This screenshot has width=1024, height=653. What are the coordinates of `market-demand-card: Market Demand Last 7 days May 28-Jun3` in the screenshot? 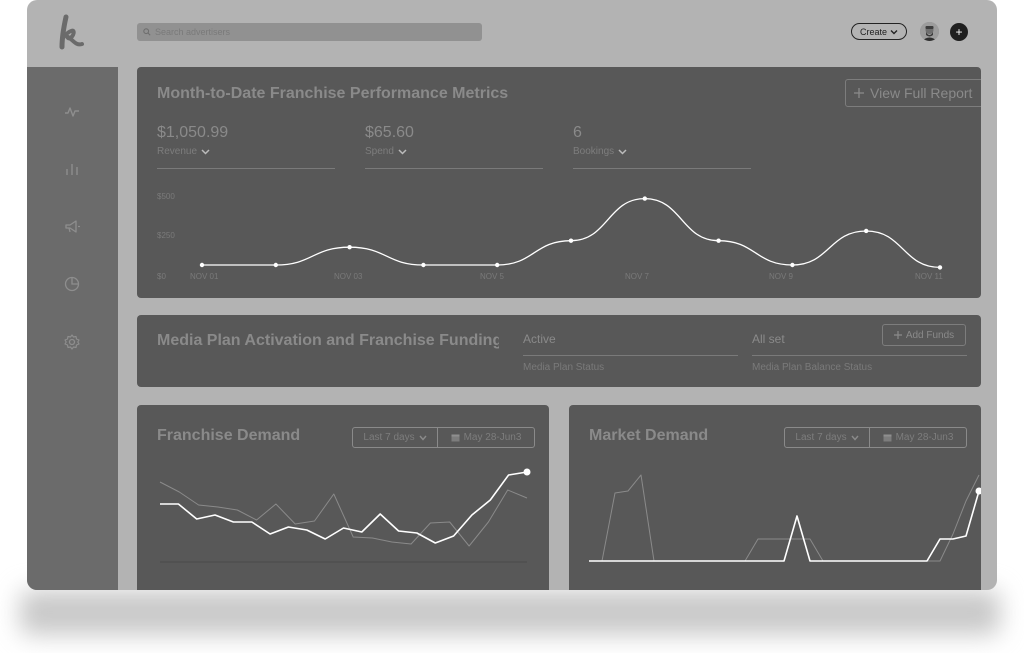 It's located at (775, 497).